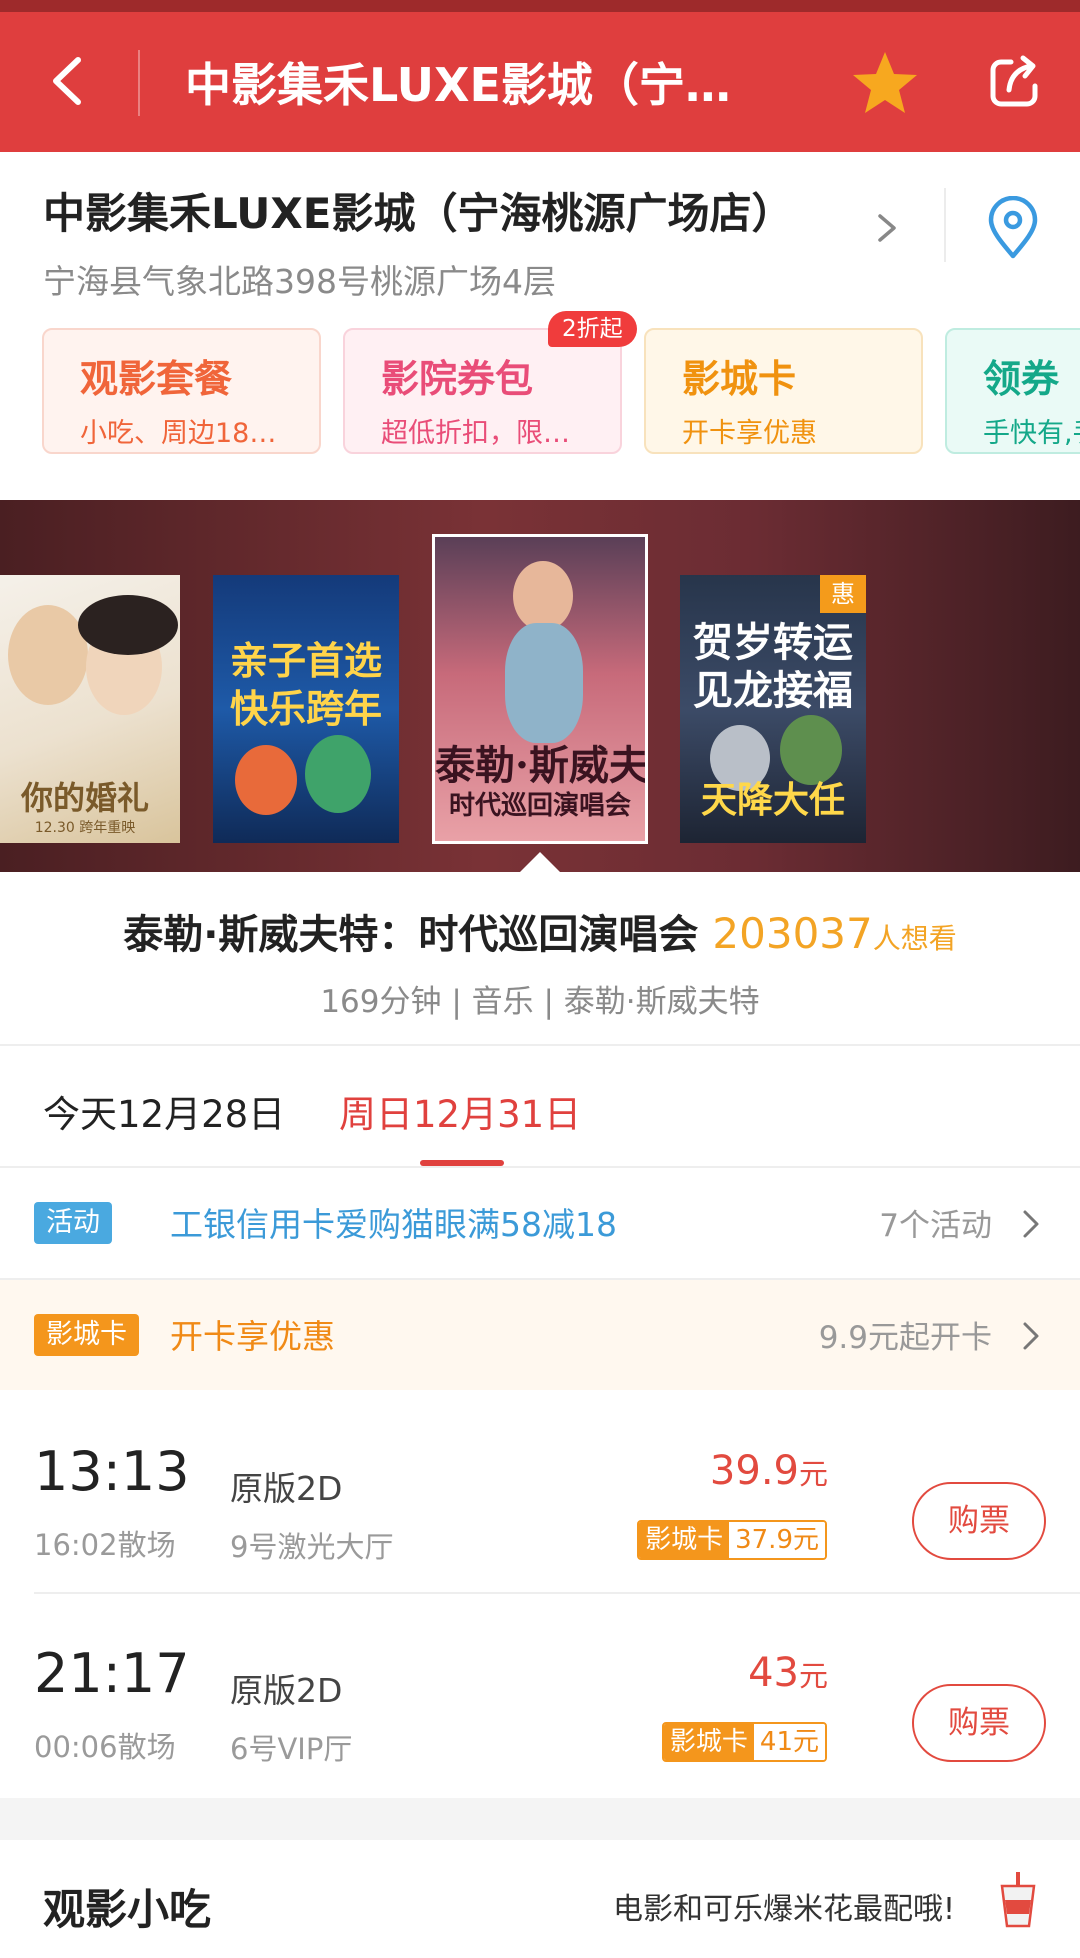  Describe the element at coordinates (749, 433) in the screenshot. I see `card-subtitle: 开卡享优惠` at that location.